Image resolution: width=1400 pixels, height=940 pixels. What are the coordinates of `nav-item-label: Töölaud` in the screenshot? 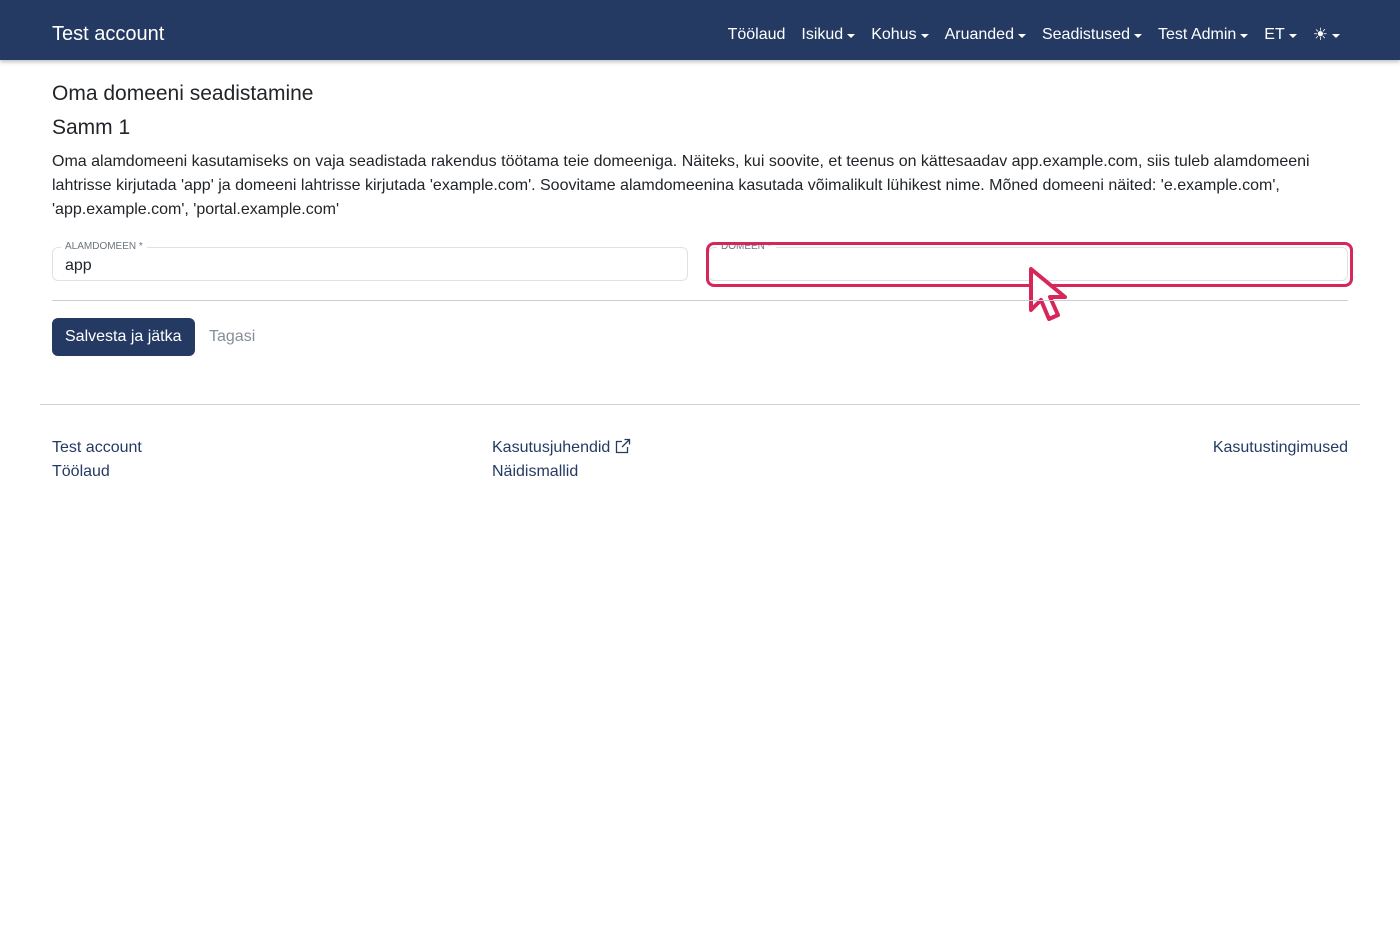 It's located at (756, 34).